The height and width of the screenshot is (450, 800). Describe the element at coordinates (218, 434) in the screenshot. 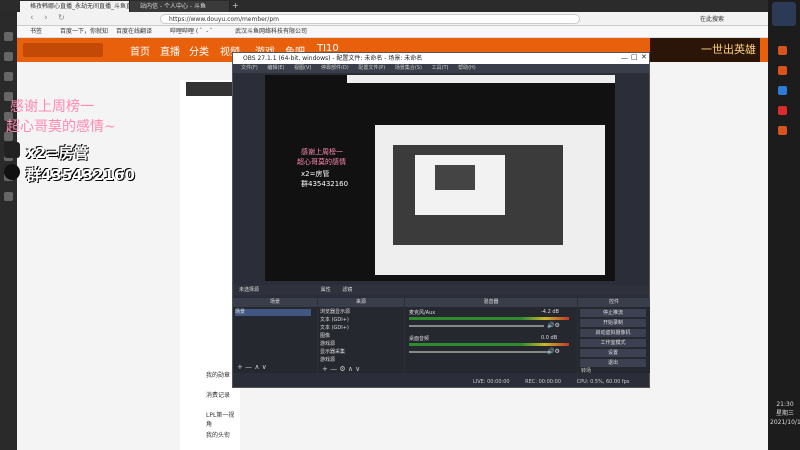

I see `side-link-titles: 我的头衔` at that location.